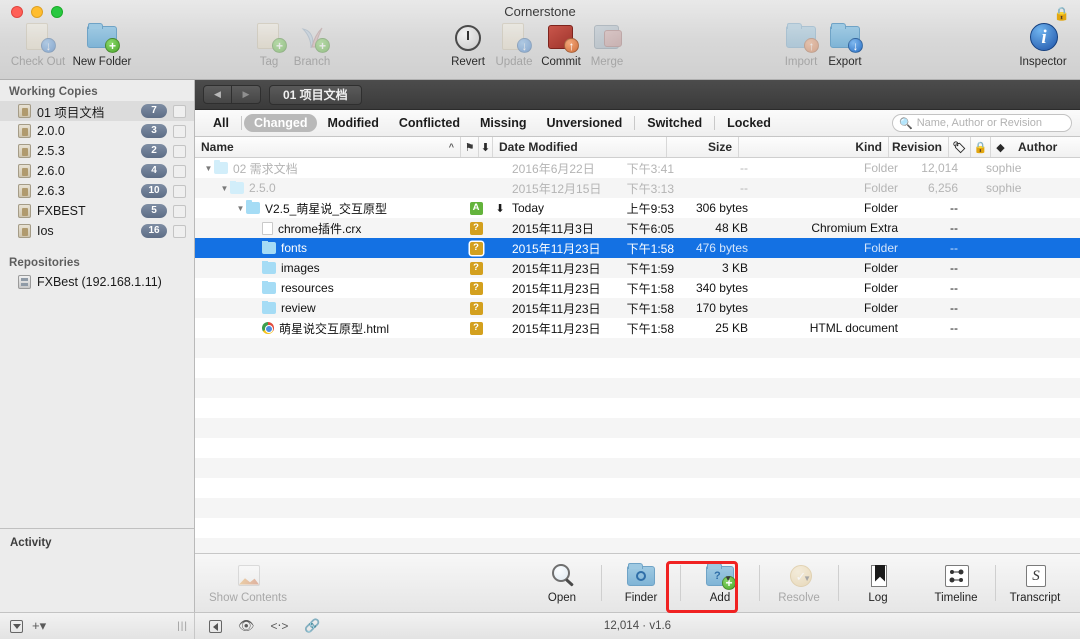 This screenshot has height=639, width=1080. What do you see at coordinates (540, 625) in the screenshot?
I see `status-bar: +▾ ||| 👁 <‧> 🔗 12,014 · v1.6` at bounding box center [540, 625].